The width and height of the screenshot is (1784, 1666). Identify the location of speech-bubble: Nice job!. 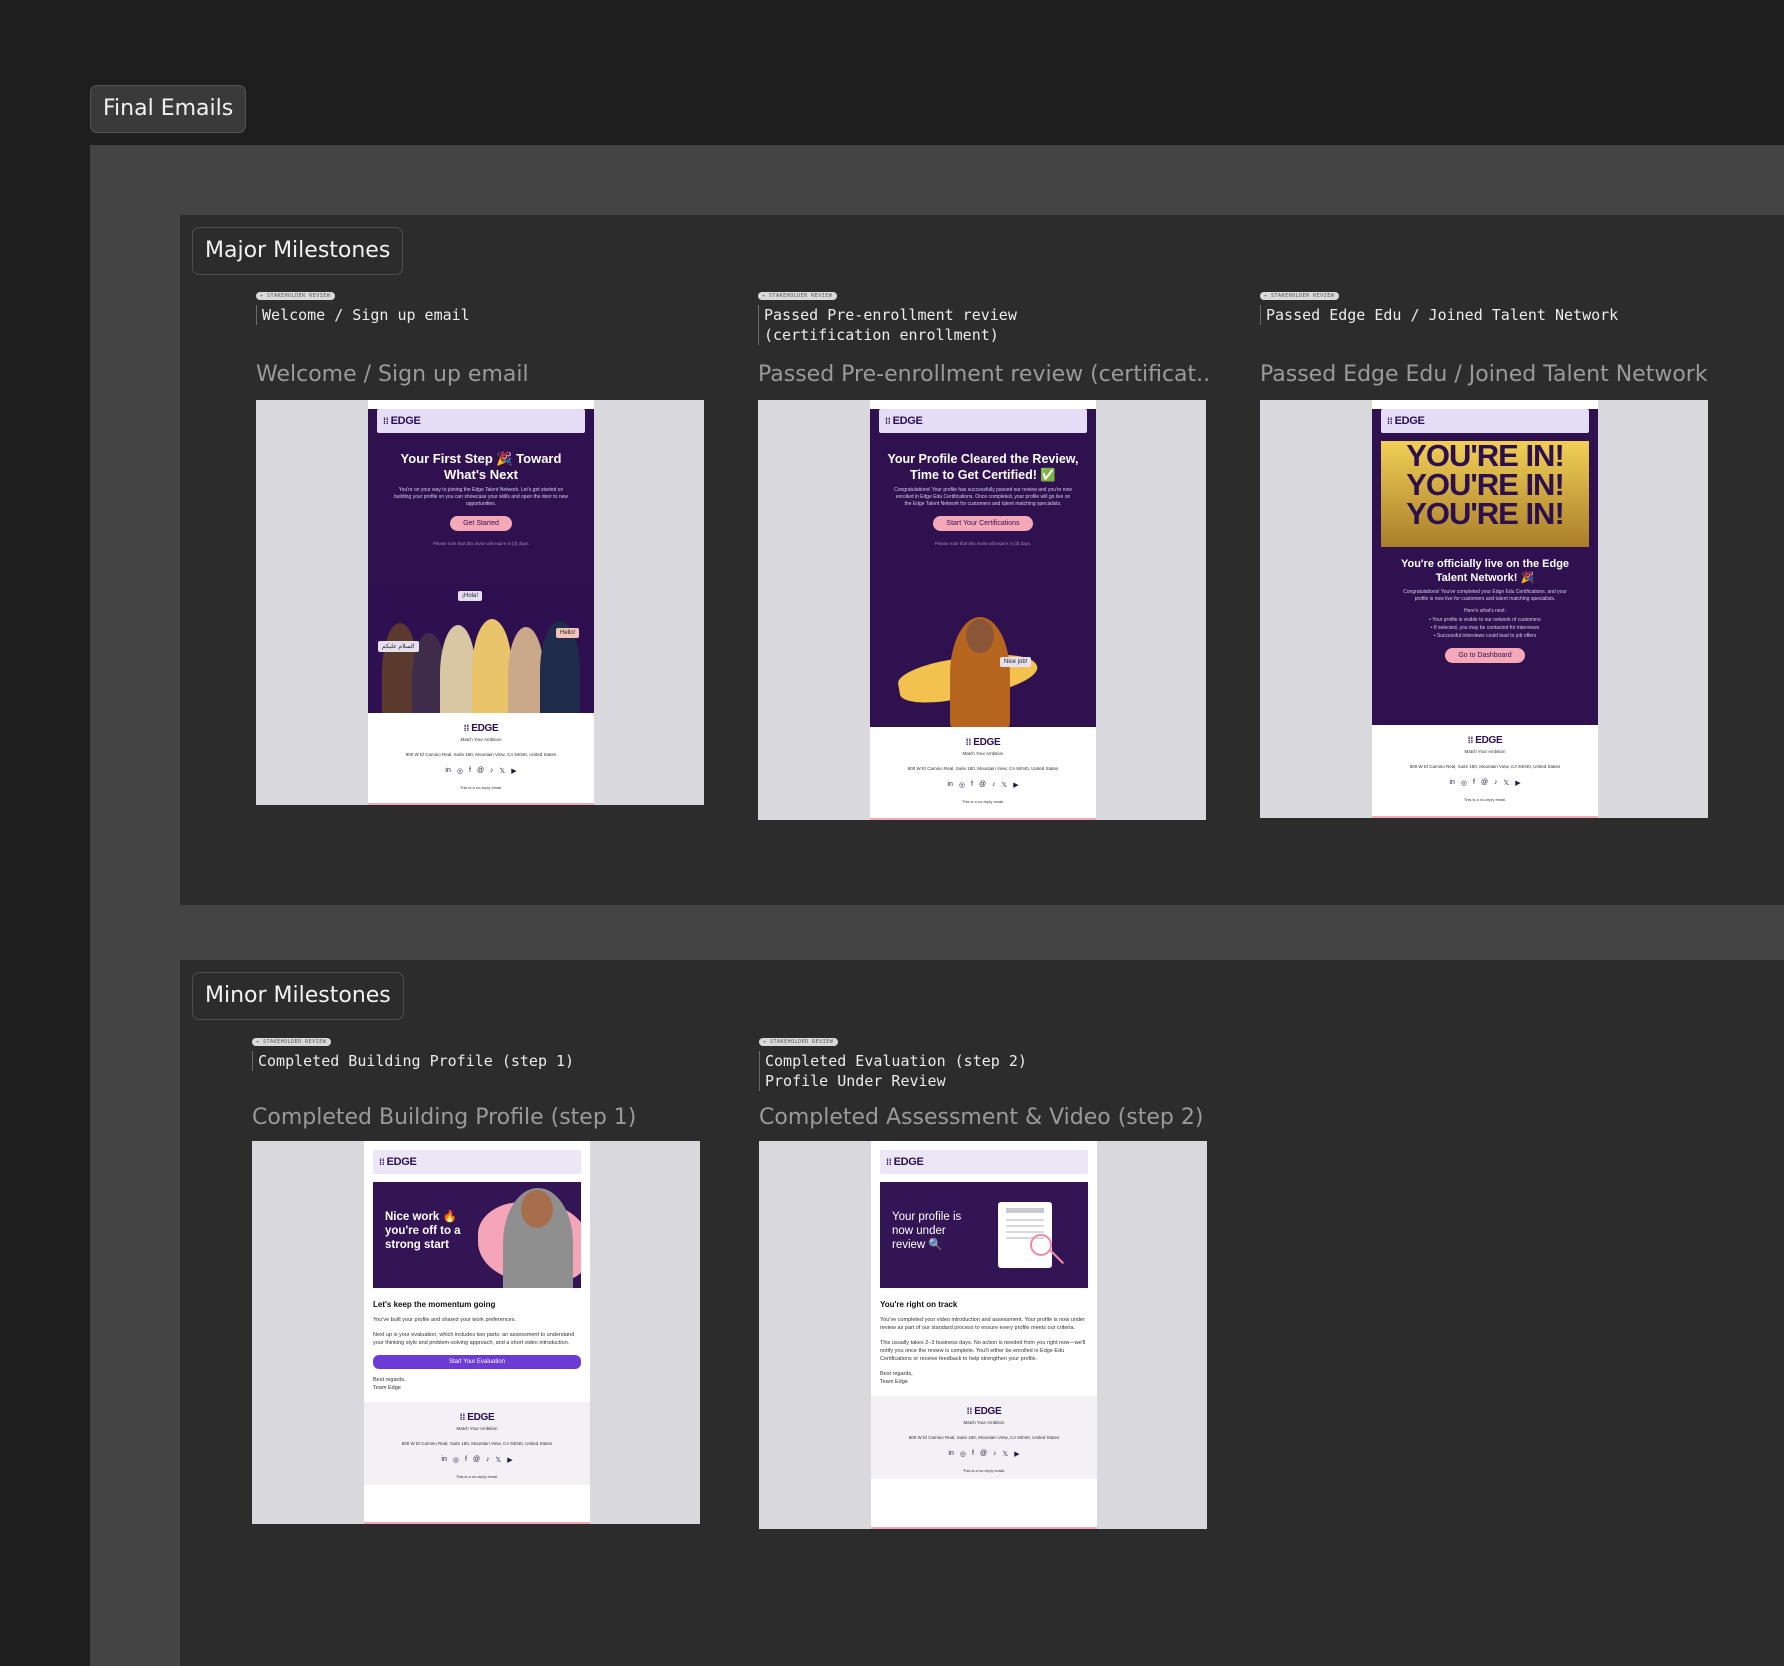
(1016, 662).